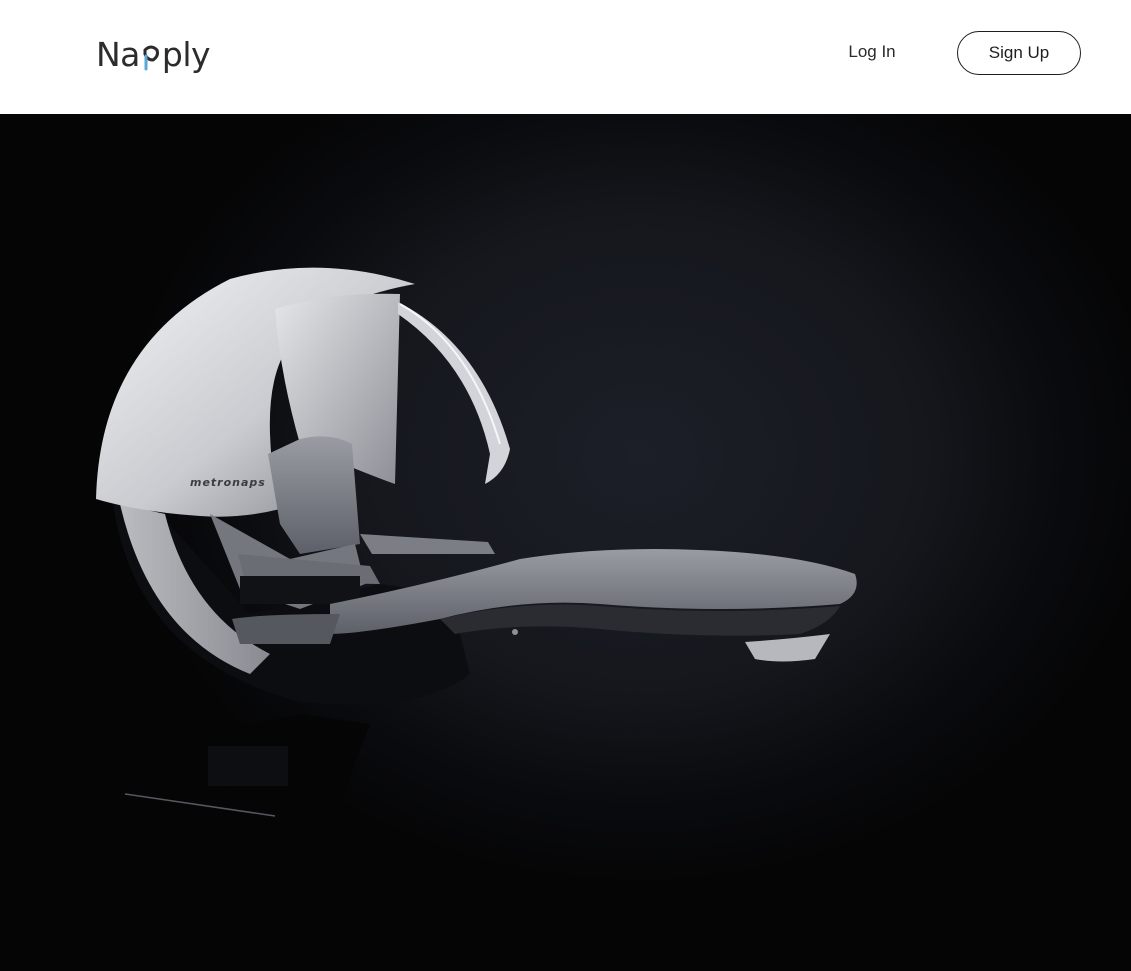 This screenshot has height=971, width=1131. Describe the element at coordinates (186, 54) in the screenshot. I see `logo-text-end: ply` at that location.